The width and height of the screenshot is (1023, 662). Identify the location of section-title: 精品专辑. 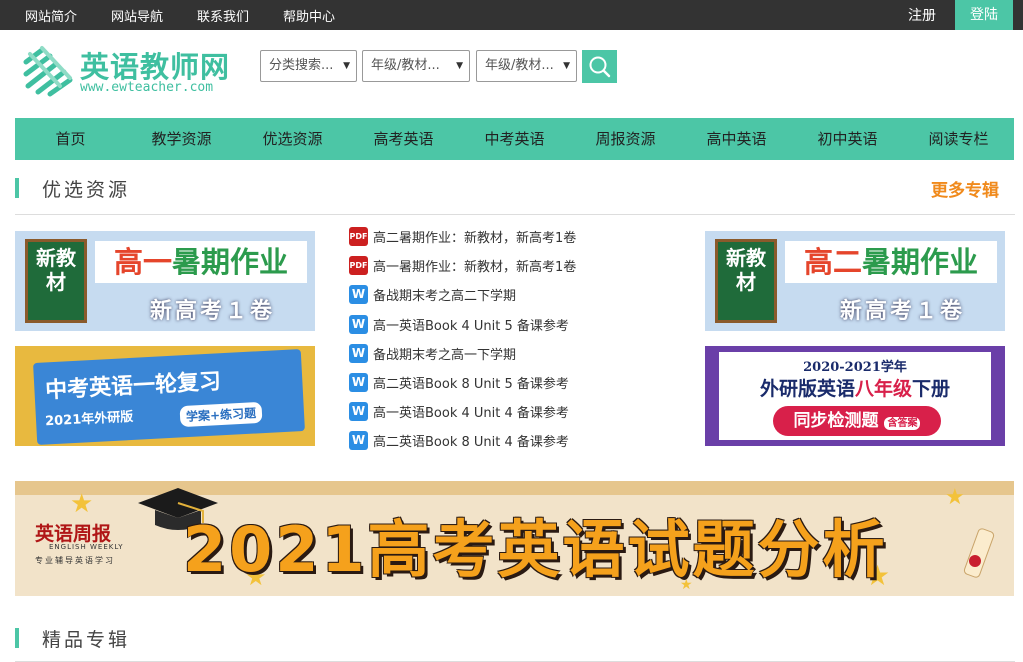
(86, 640).